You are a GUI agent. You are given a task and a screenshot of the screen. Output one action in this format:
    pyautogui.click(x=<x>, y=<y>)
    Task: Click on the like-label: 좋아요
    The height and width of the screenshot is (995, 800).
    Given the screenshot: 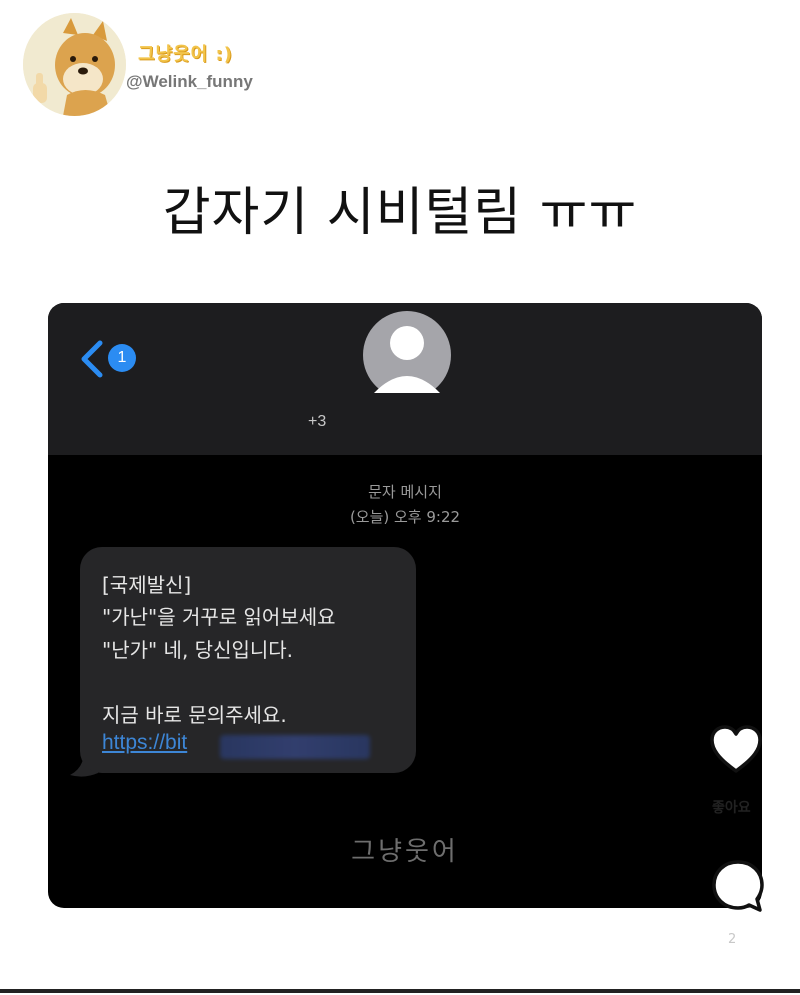 What is the action you would take?
    pyautogui.click(x=731, y=807)
    